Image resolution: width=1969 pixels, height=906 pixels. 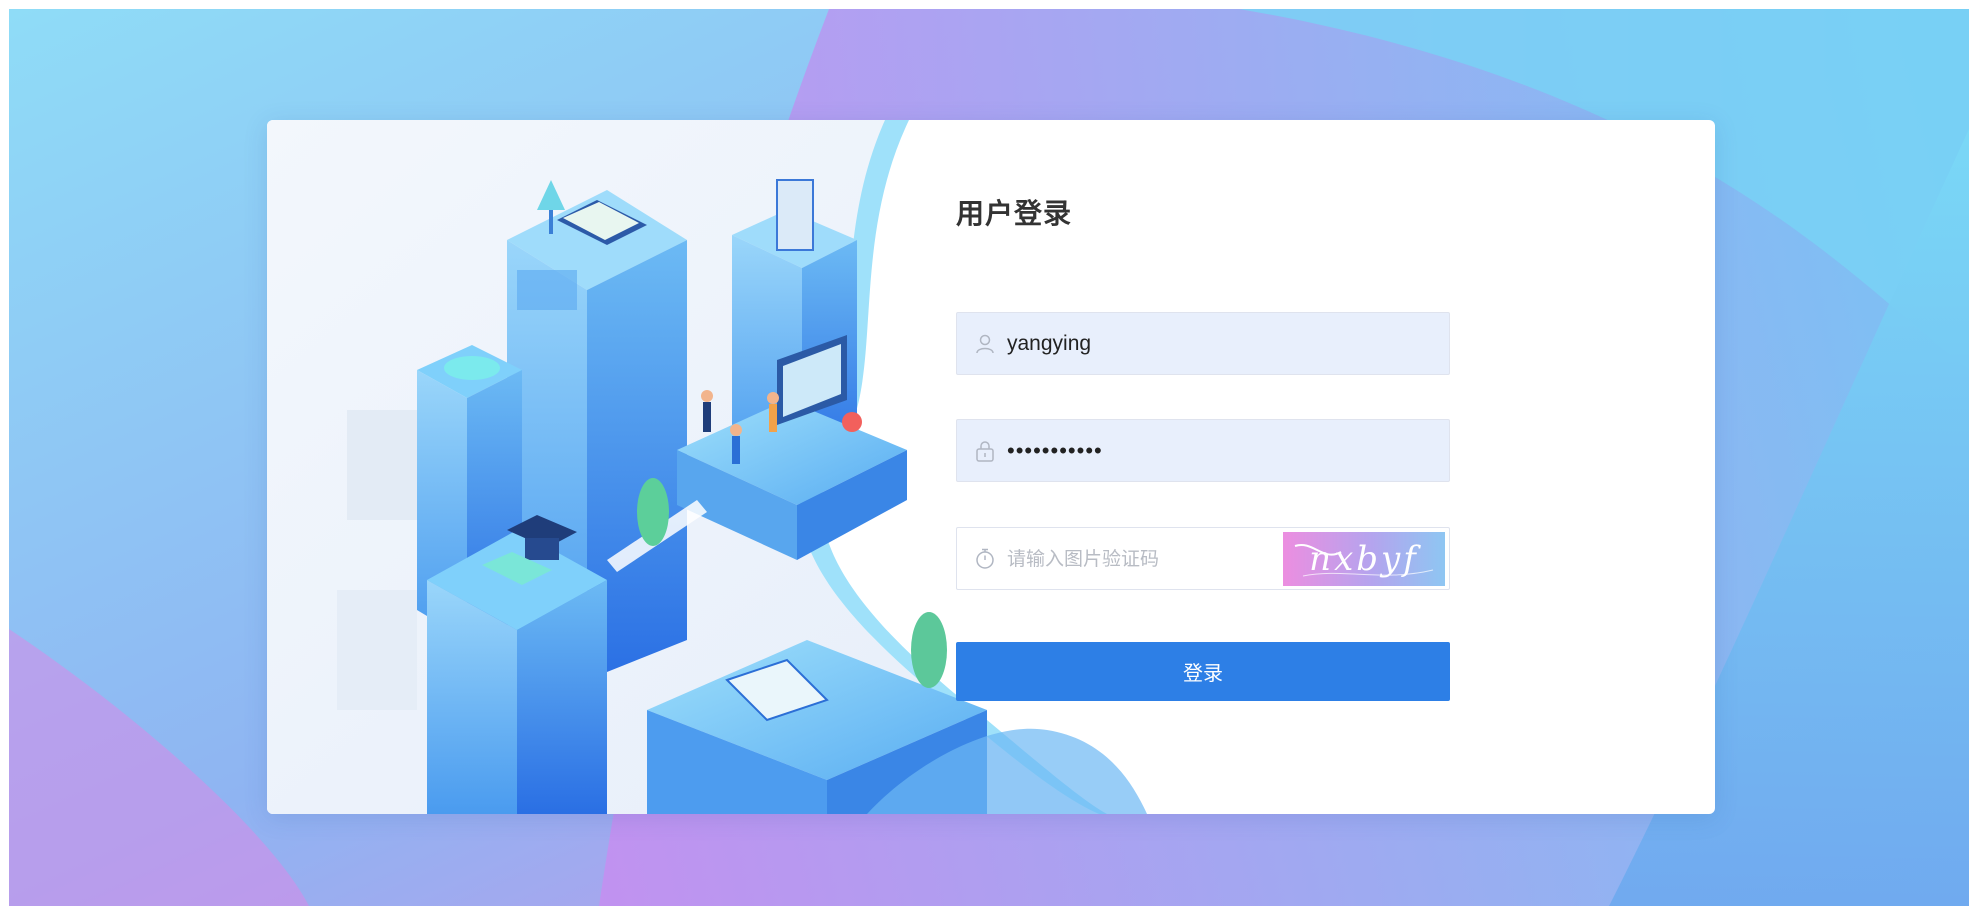 I want to click on captcha-text: nxbyf, so click(x=1364, y=559).